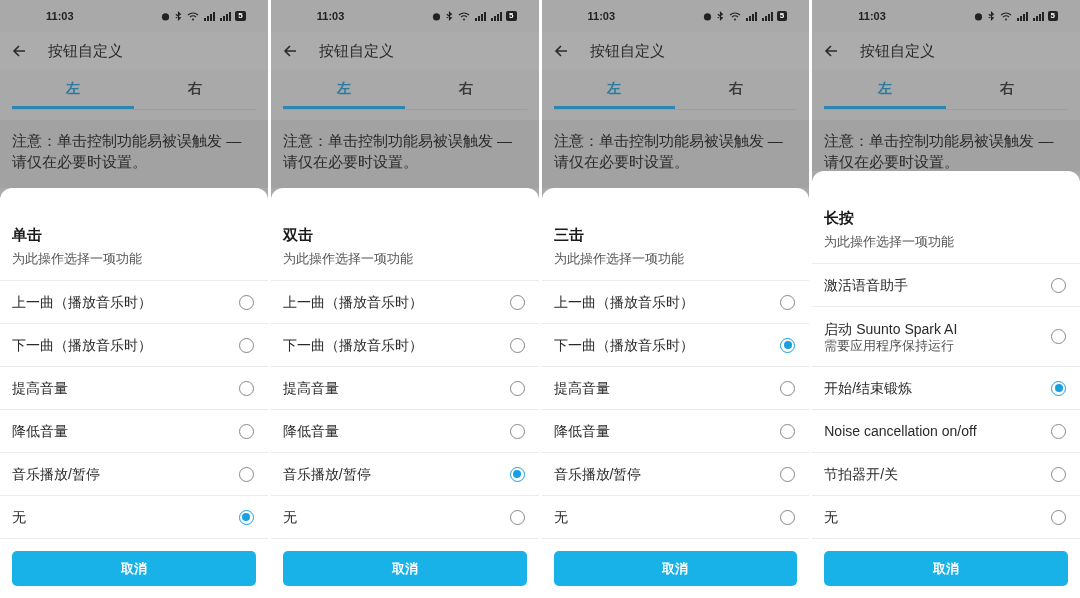  Describe the element at coordinates (840, 218) in the screenshot. I see `sheet-title: 长按` at that location.